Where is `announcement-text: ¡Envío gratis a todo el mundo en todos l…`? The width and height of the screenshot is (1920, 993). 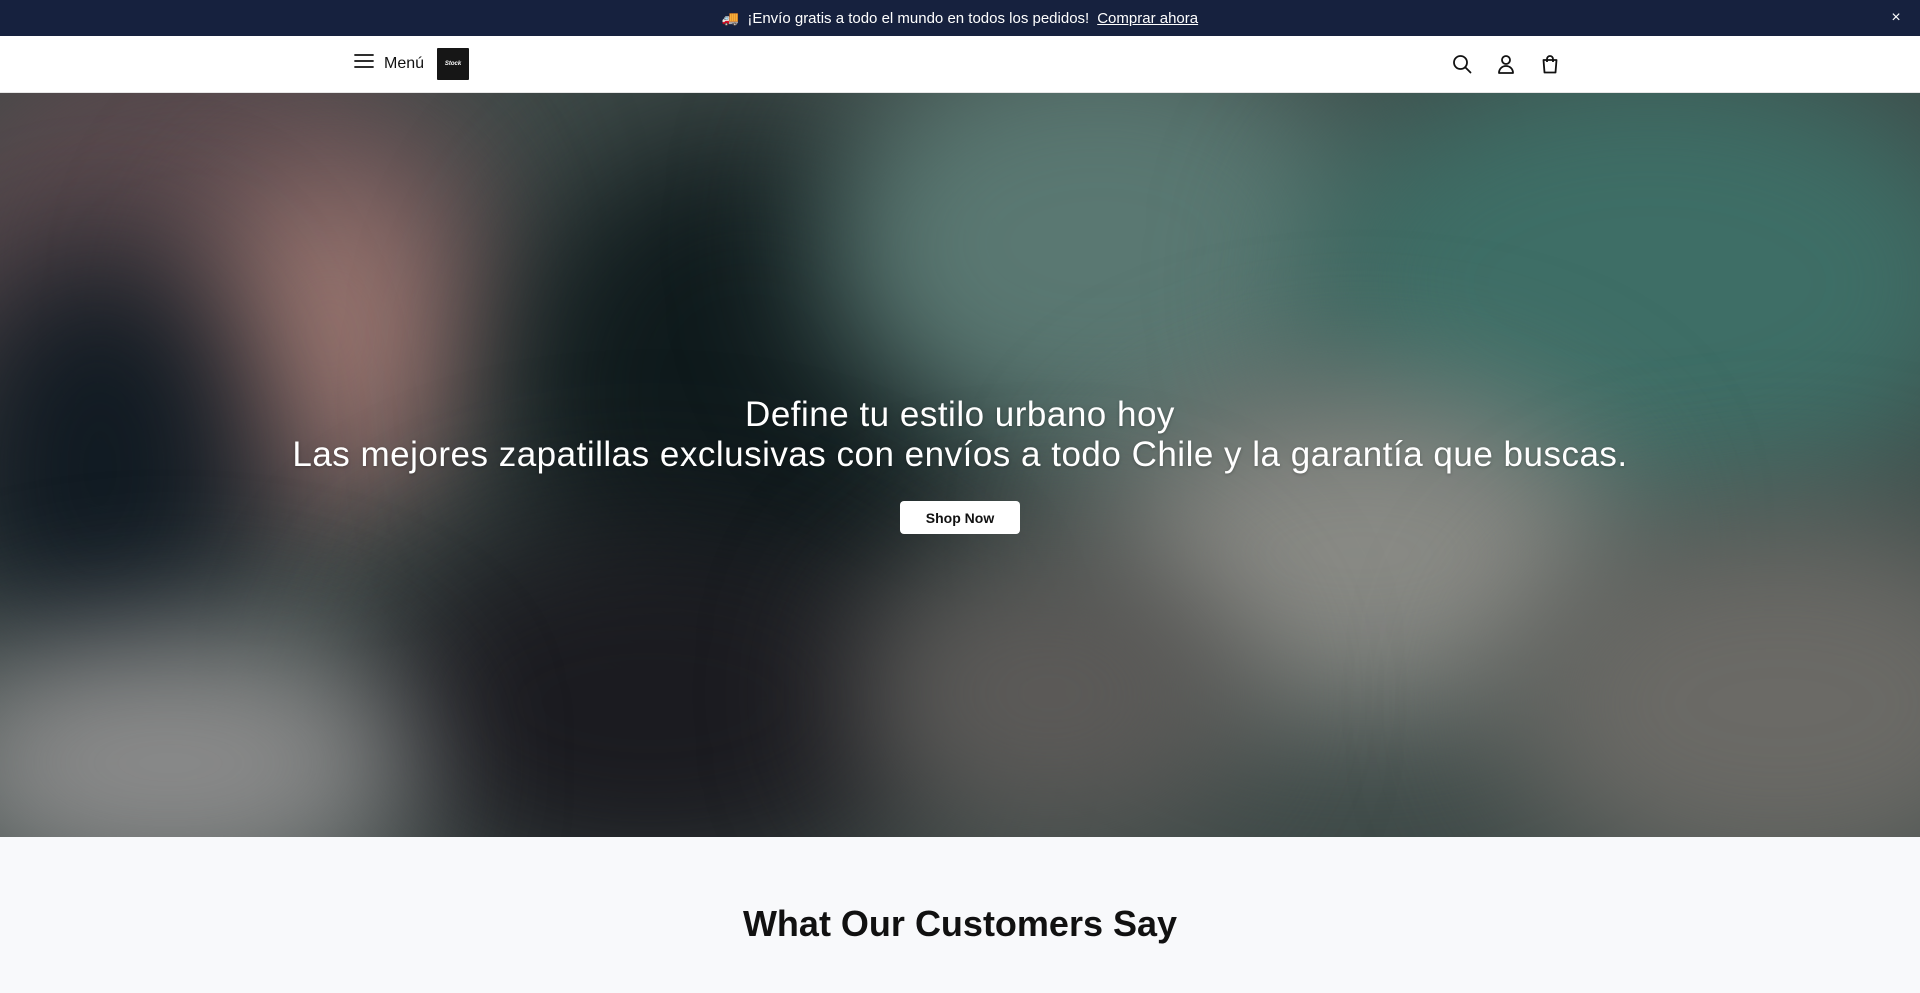
announcement-text: ¡Envío gratis a todo el mundo en todos l… is located at coordinates (918, 18).